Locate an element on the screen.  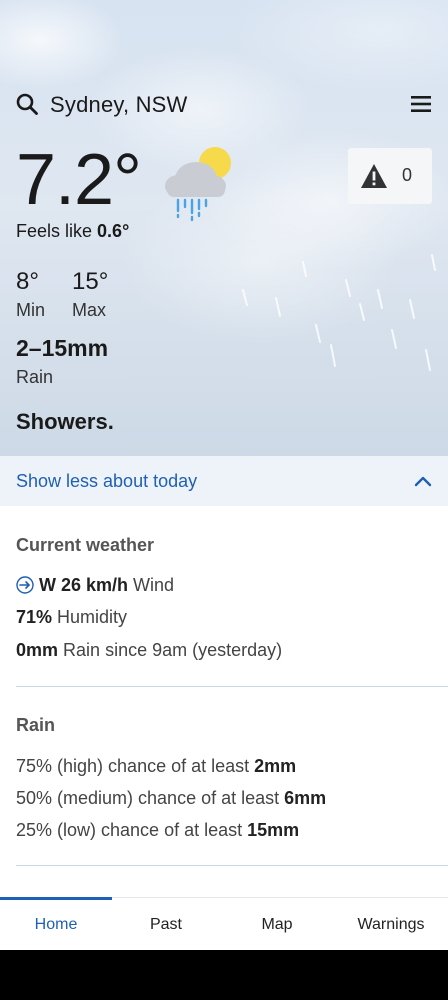
humidity-label: Humidity is located at coordinates (92, 617).